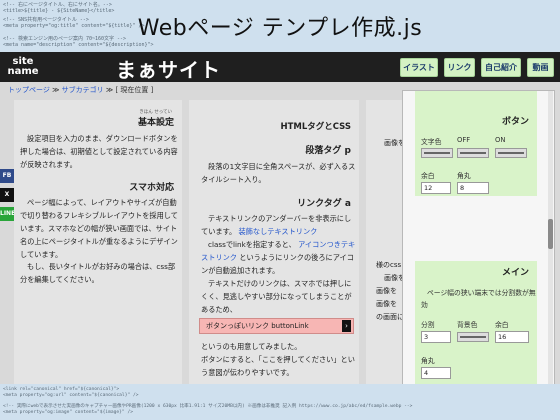  What do you see at coordinates (7, 176) in the screenshot?
I see `share-facebook-button: FB` at bounding box center [7, 176].